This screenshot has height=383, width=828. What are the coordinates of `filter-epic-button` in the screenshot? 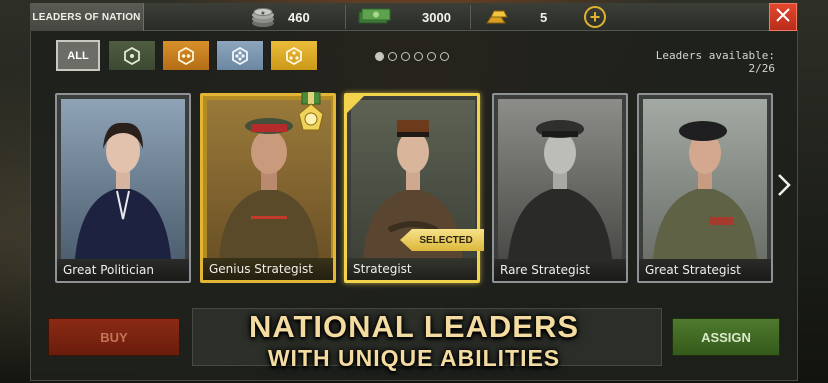 It's located at (240, 55).